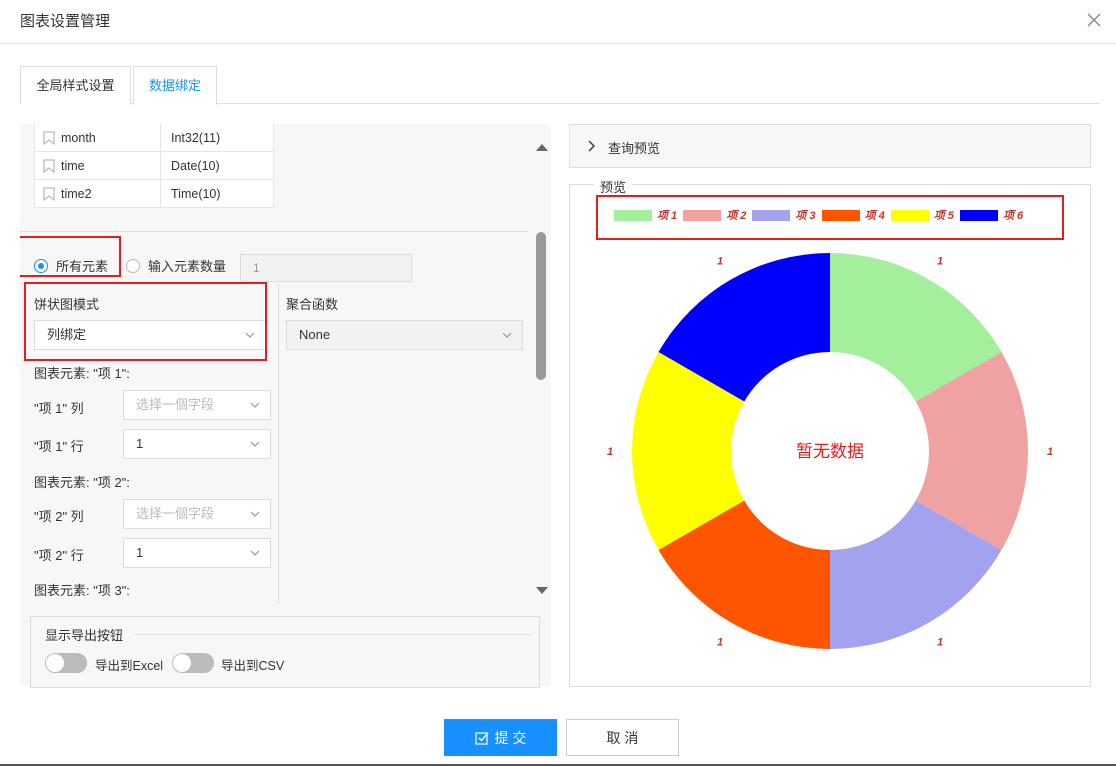  What do you see at coordinates (404, 335) in the screenshot?
I see `aggregate-select: None` at bounding box center [404, 335].